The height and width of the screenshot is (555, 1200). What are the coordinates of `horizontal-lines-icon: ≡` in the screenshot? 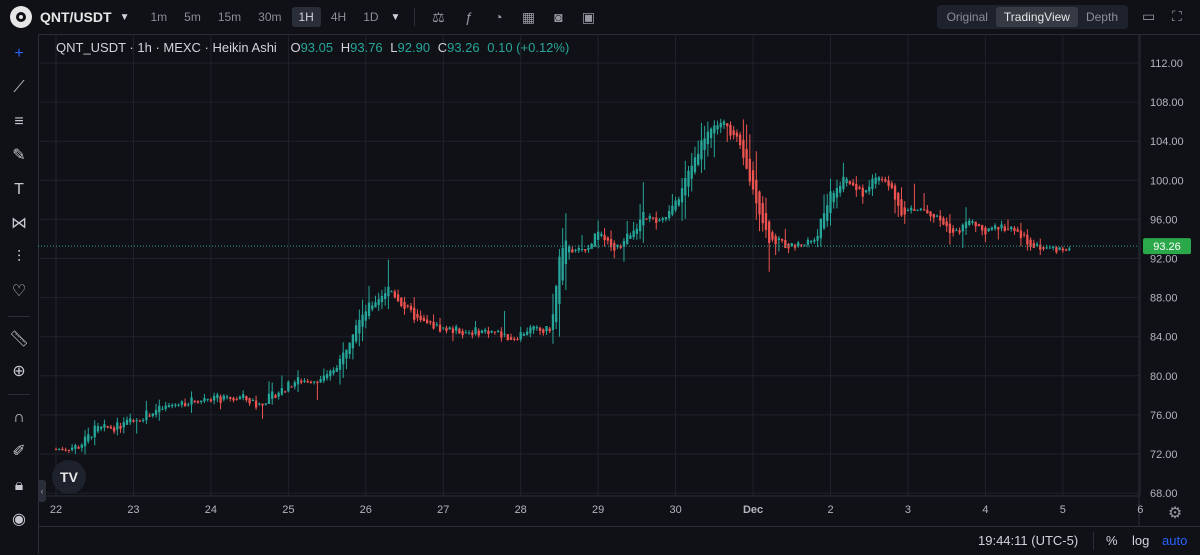 It's located at (19, 122).